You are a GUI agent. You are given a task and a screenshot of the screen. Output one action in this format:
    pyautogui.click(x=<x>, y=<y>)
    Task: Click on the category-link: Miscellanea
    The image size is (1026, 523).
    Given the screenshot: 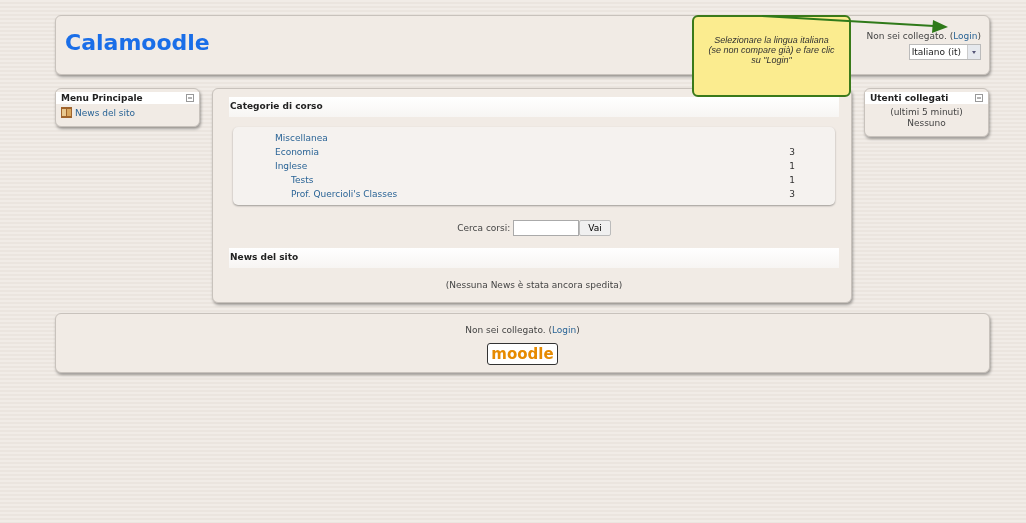 What is the action you would take?
    pyautogui.click(x=301, y=138)
    